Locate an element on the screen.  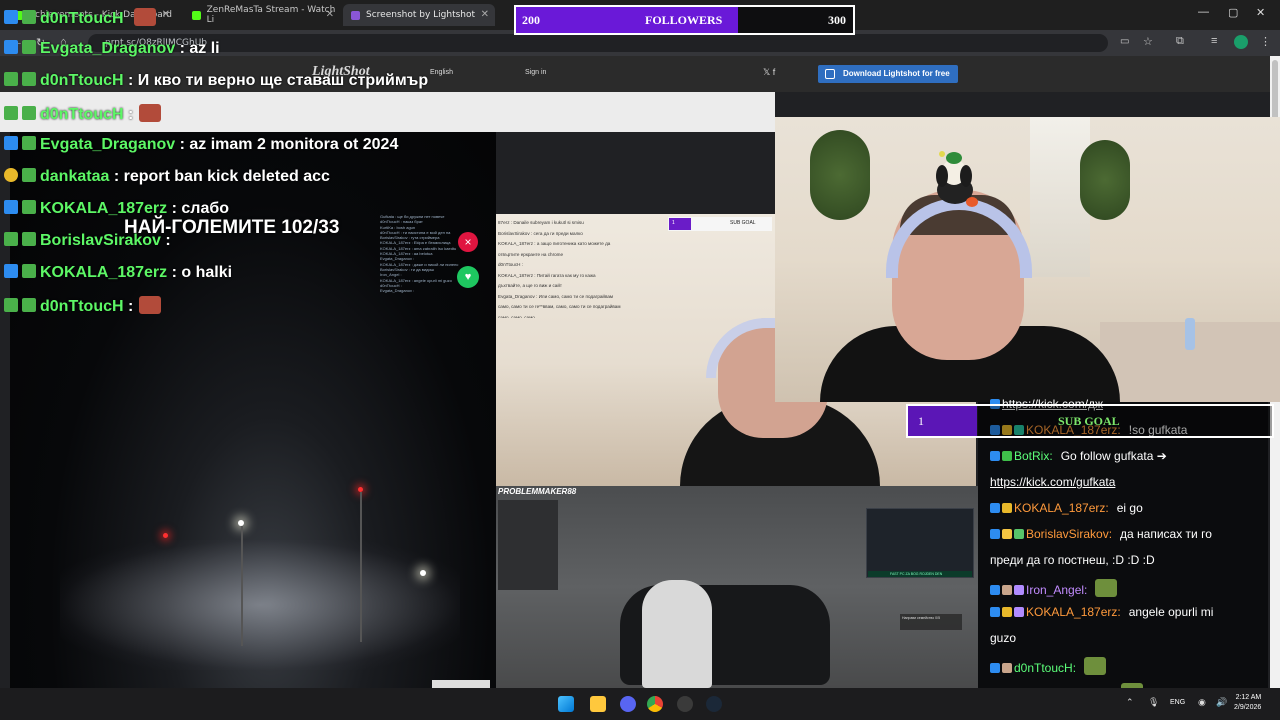
purple-badge-icon is located at coordinates (1019, 590).